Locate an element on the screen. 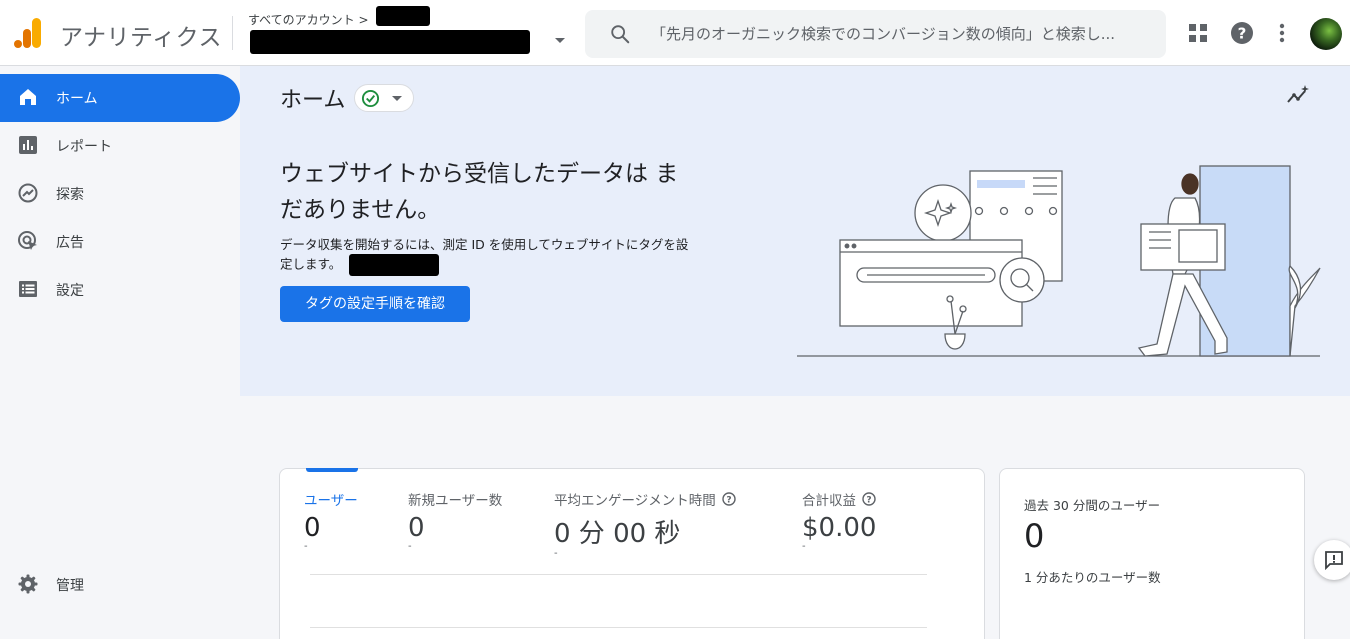  redacted-property-name is located at coordinates (390, 42).